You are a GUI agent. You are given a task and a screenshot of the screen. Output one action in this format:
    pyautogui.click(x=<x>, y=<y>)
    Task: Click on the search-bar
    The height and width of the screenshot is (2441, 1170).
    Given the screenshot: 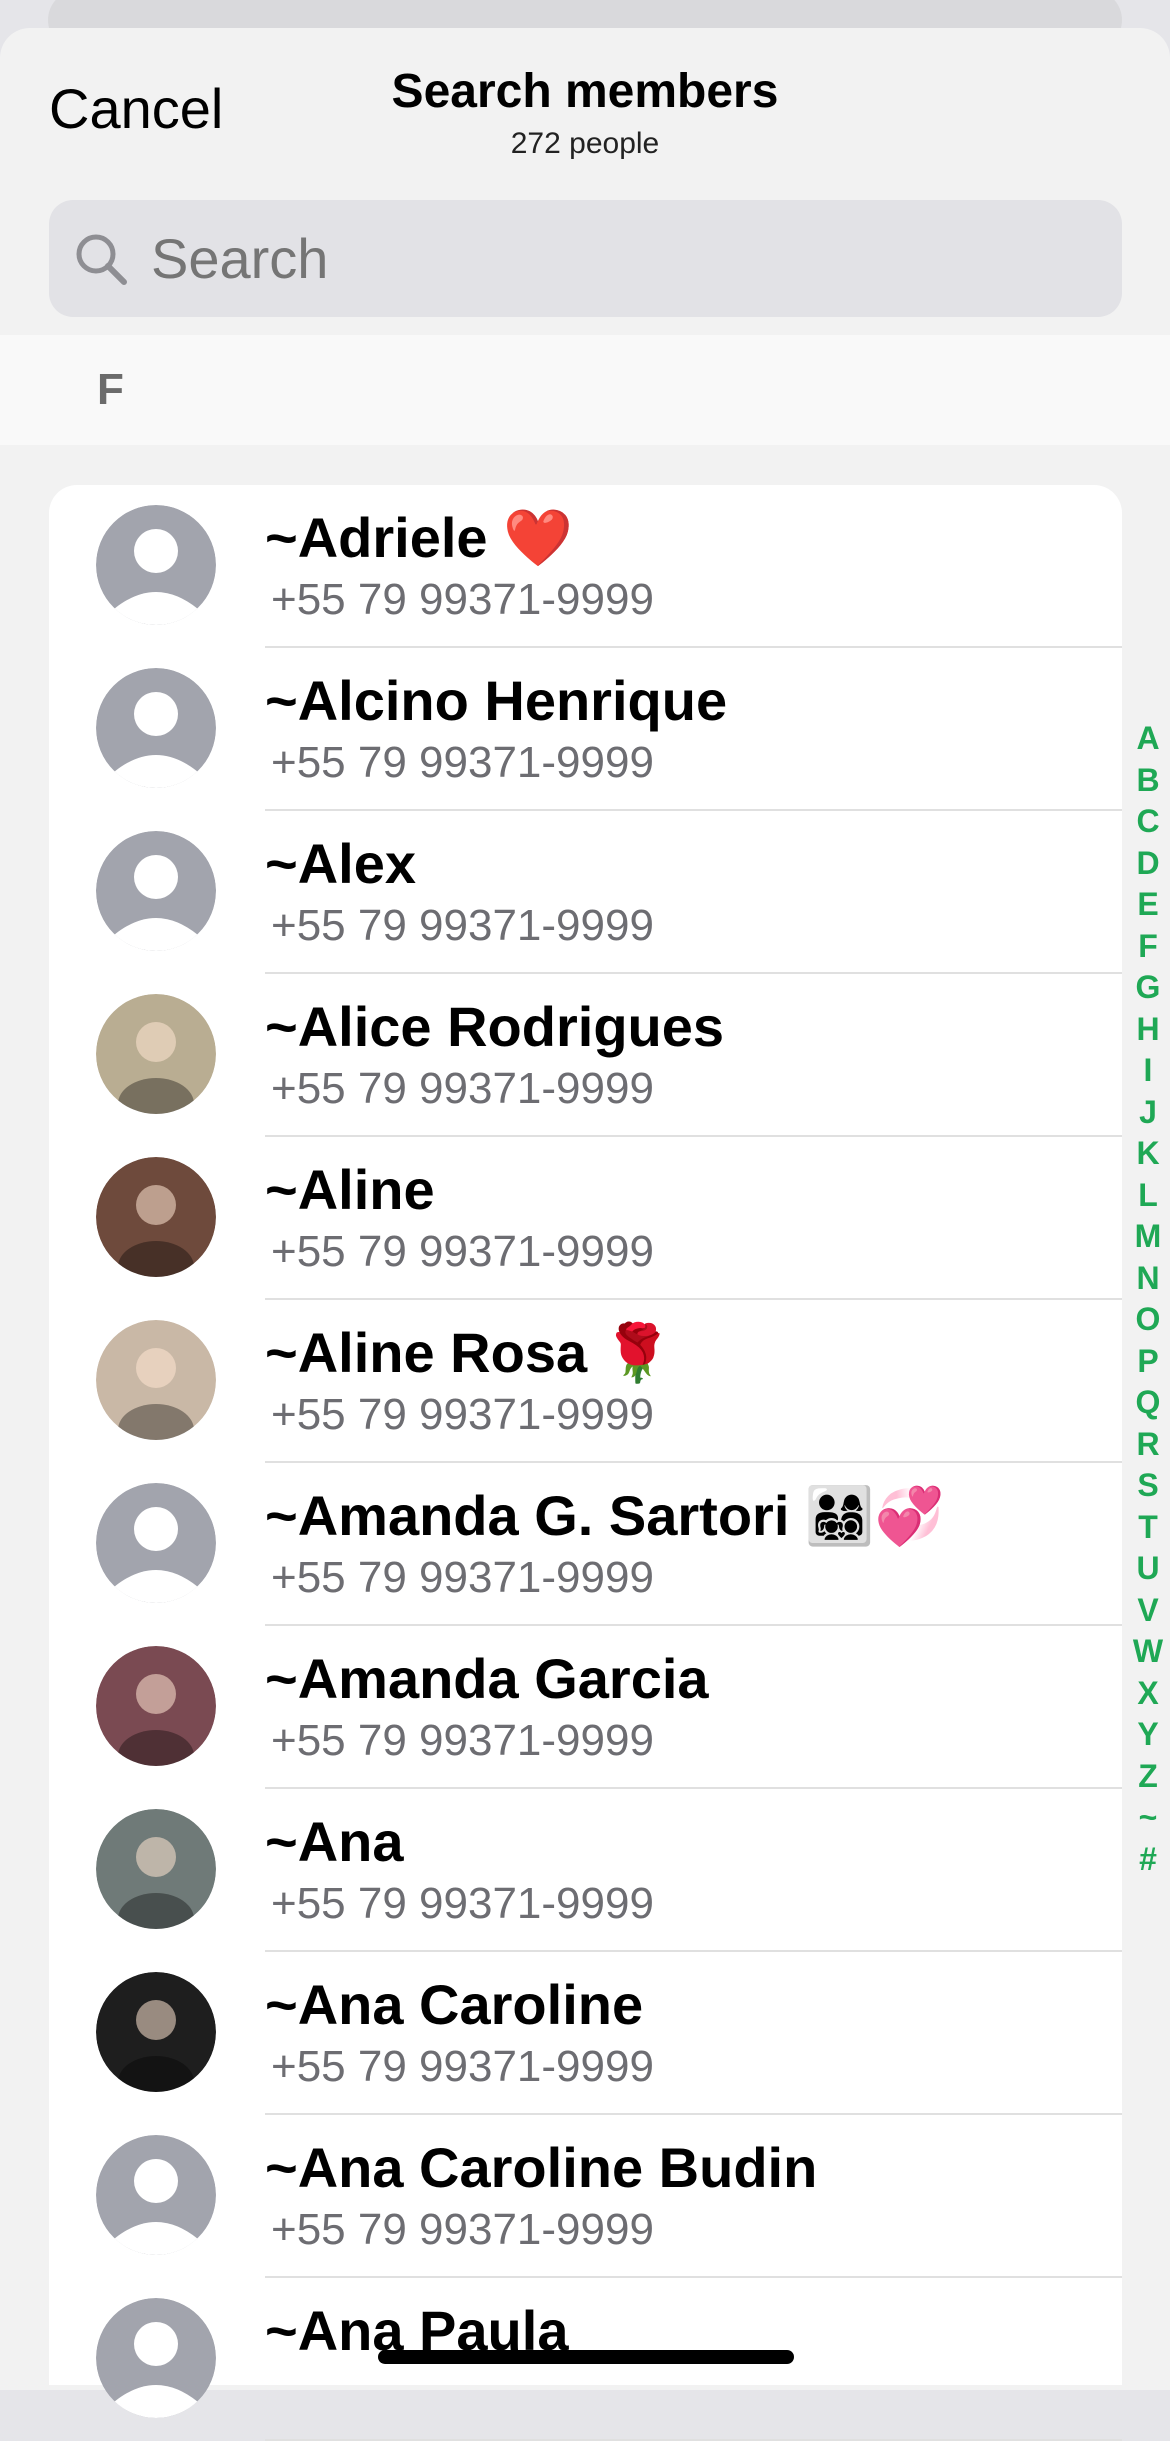 What is the action you would take?
    pyautogui.click(x=585, y=258)
    